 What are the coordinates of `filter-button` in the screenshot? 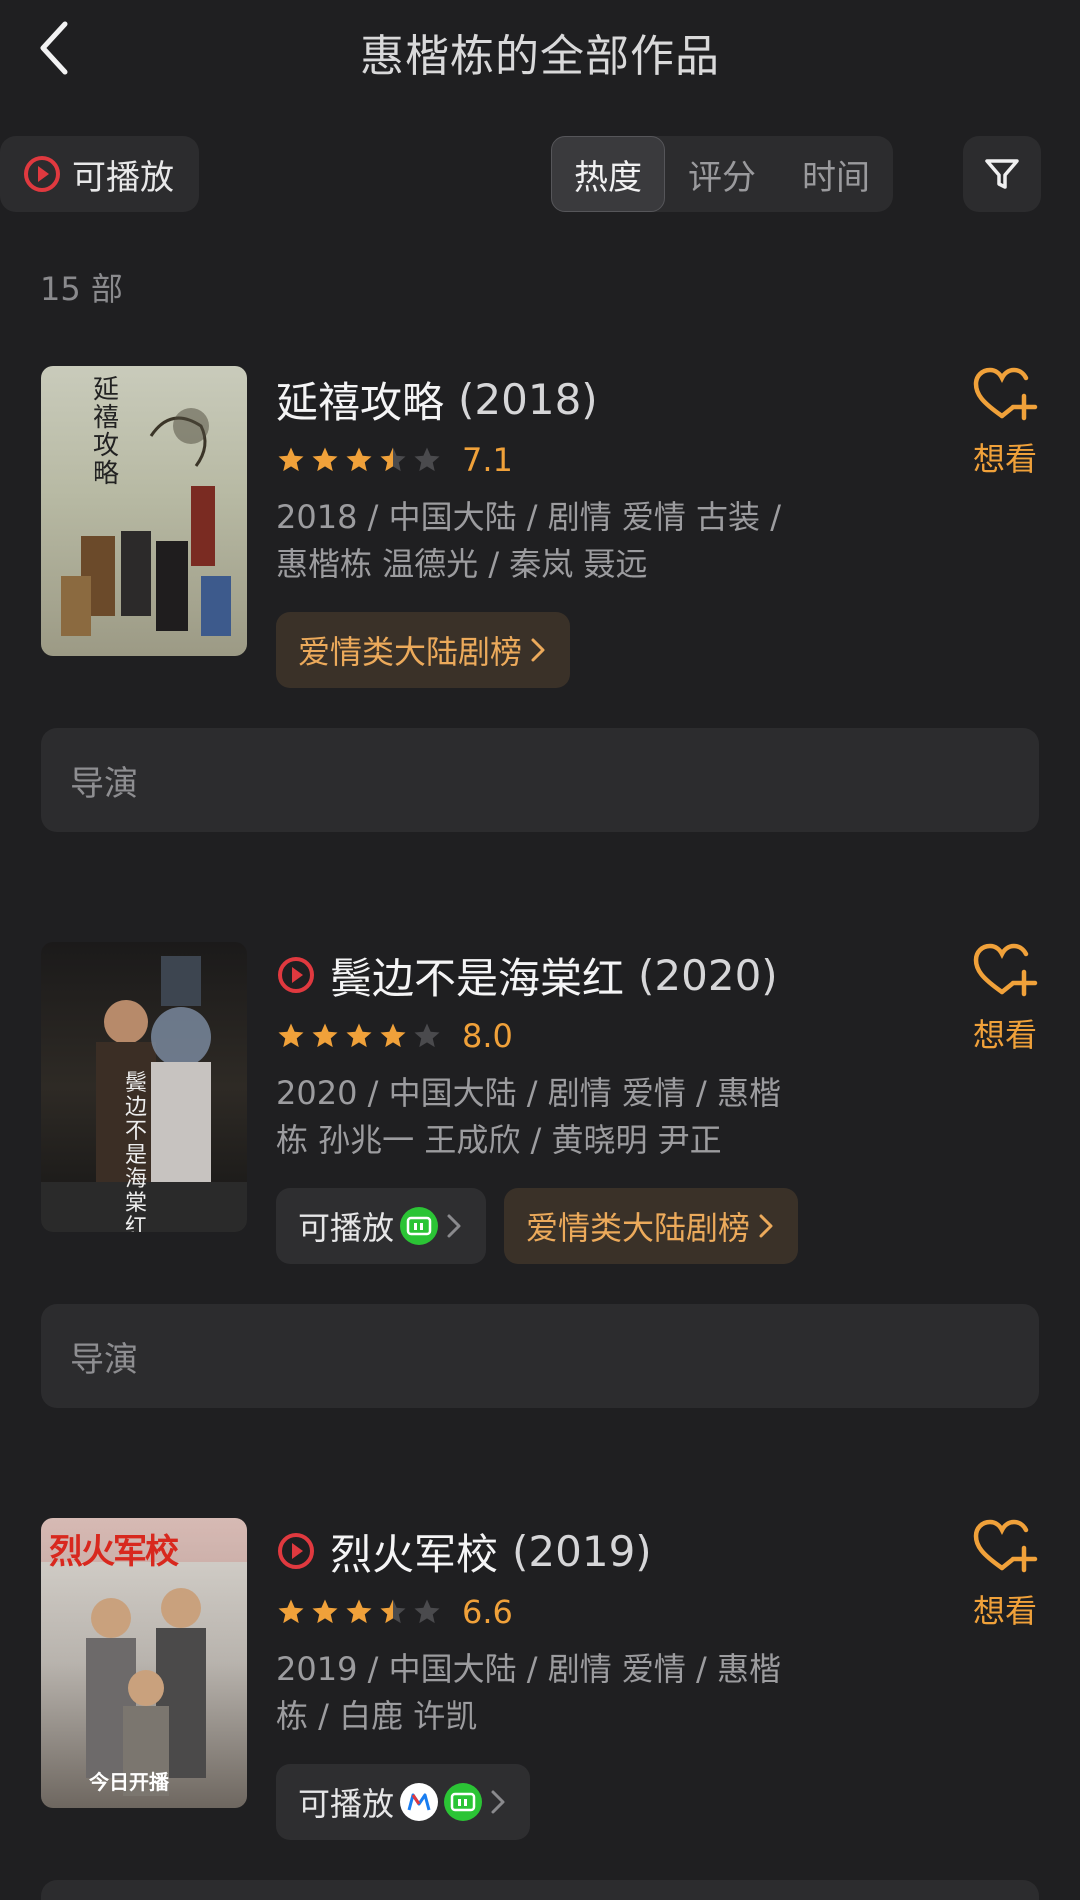 It's located at (1002, 174).